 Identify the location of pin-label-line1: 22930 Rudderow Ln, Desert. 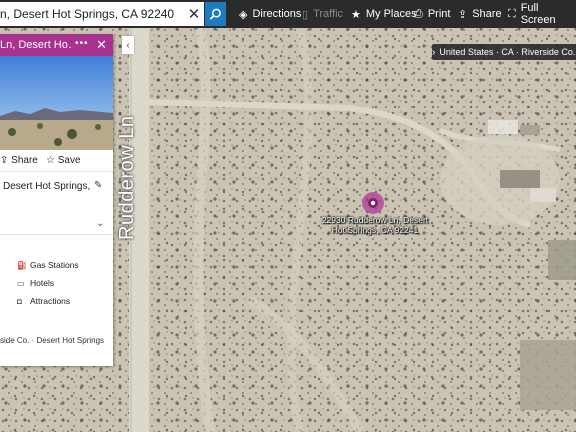
(375, 220).